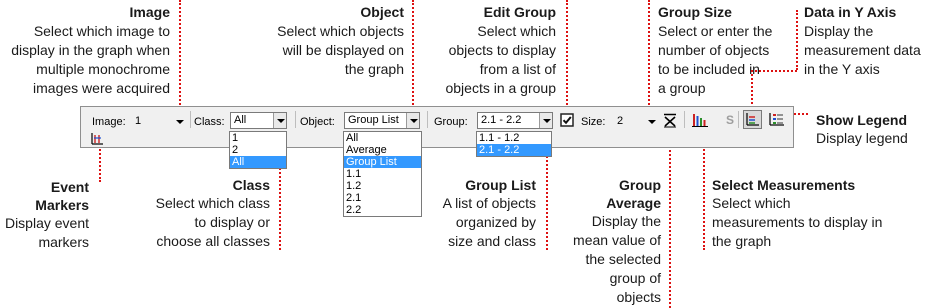 Image resolution: width=929 pixels, height=308 pixels. Describe the element at coordinates (514, 150) in the screenshot. I see `group-option-selected: 2.1 - 2.2` at that location.